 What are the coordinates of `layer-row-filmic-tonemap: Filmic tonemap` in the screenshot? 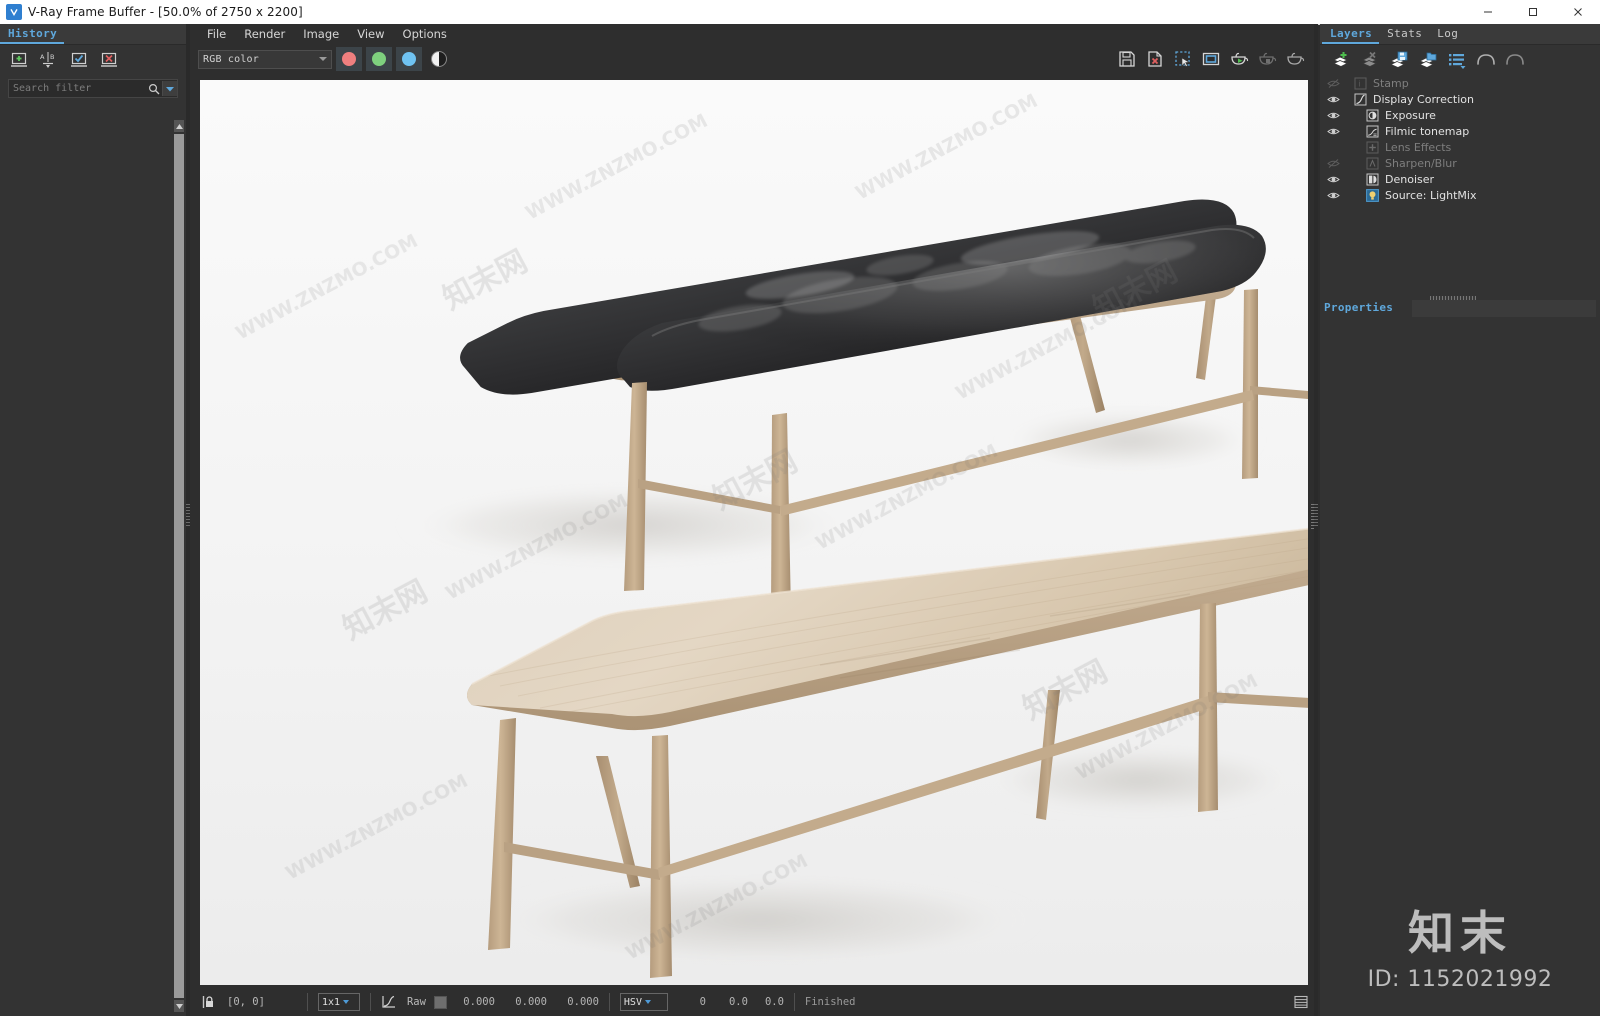 It's located at (1460, 131).